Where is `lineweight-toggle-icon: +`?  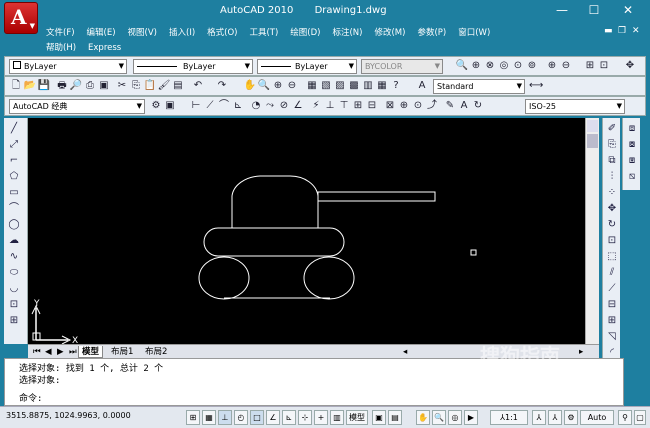 lineweight-toggle-icon: + is located at coordinates (321, 417).